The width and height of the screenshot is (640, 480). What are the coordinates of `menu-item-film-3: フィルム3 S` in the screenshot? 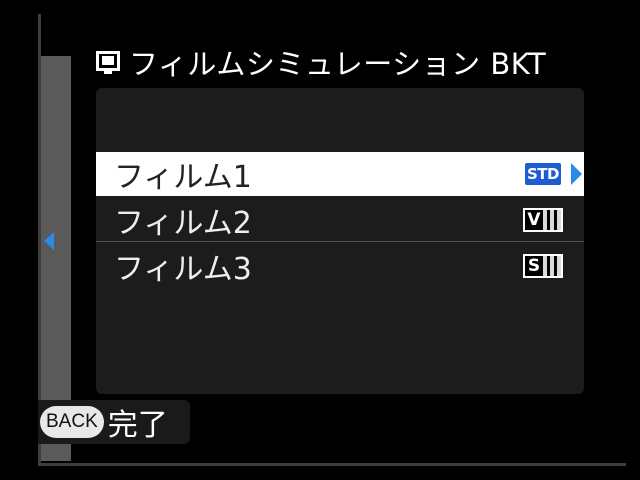 It's located at (340, 266).